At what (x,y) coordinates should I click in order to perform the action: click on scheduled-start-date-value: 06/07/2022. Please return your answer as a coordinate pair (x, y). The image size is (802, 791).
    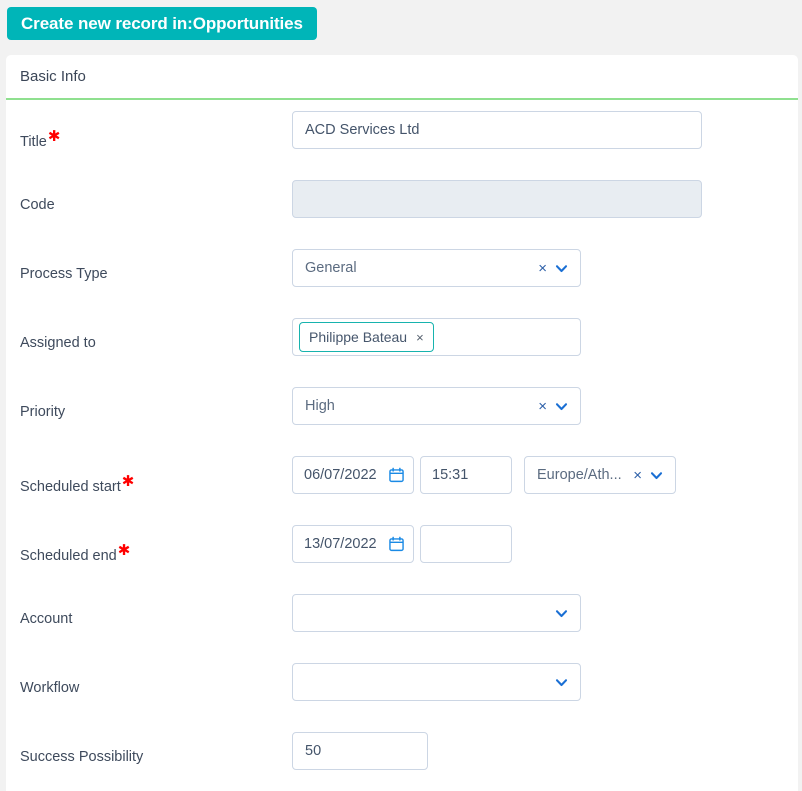
    Looking at the image, I should click on (340, 475).